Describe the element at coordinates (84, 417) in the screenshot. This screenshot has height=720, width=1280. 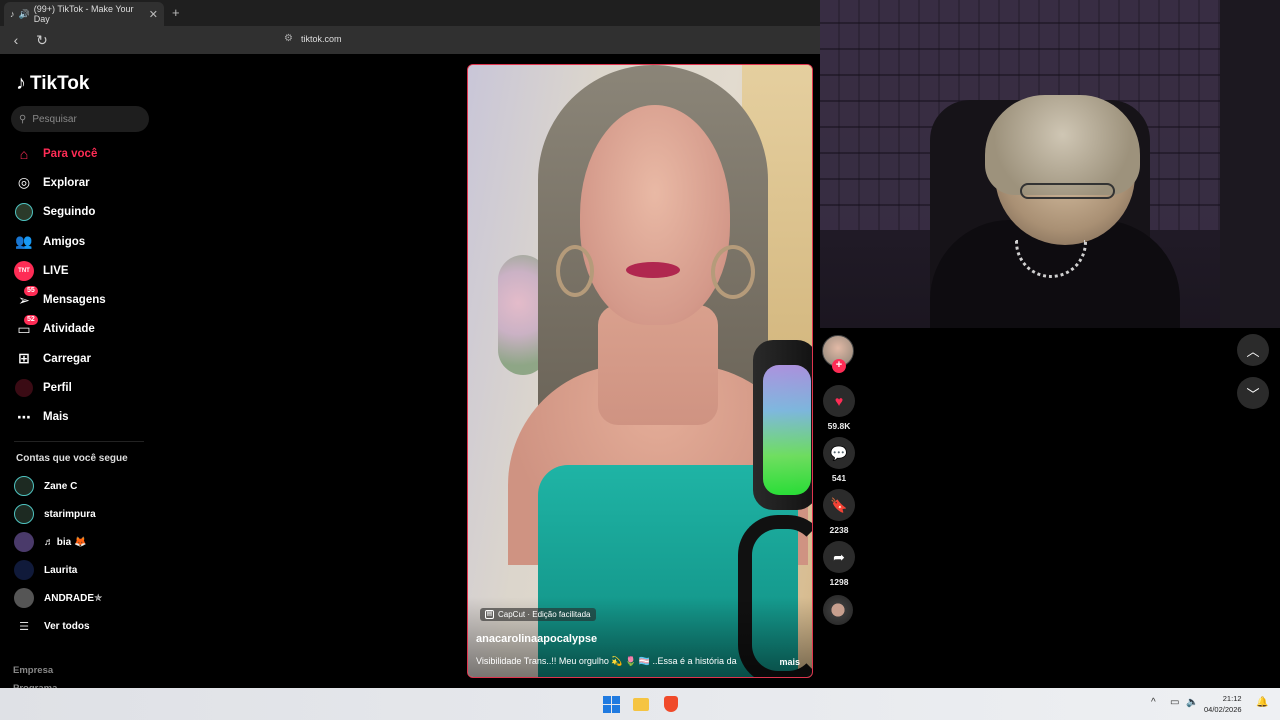
I see `nav-item-mais: ⋯ Mais` at that location.